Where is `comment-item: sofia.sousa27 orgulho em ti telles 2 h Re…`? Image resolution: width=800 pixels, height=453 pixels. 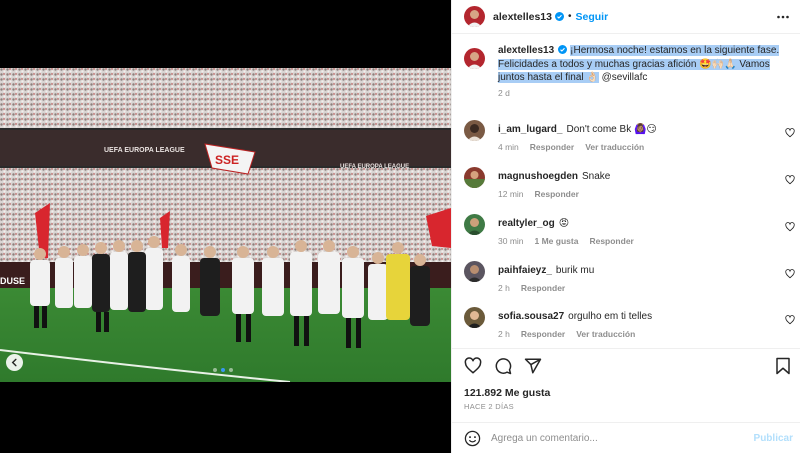 comment-item: sofia.sousa27 orgulho em ti telles 2 h Re… is located at coordinates (626, 325).